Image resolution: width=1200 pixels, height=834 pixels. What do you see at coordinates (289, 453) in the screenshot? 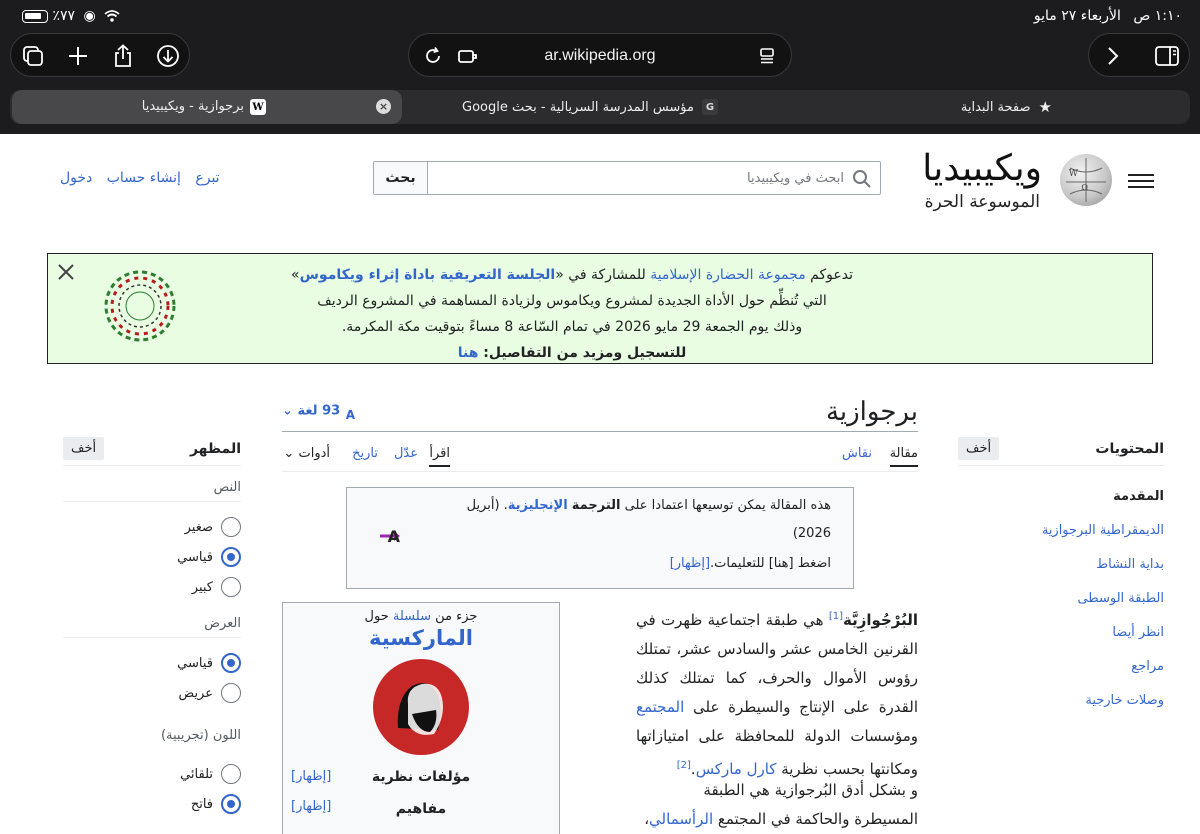
I see `chevron-down-icon: ⌄` at bounding box center [289, 453].